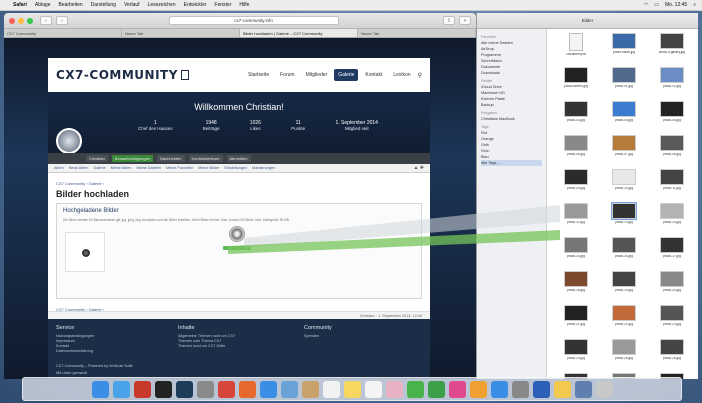 This screenshot has width=702, height=403. What do you see at coordinates (576, 320) in the screenshot?
I see `file-item: photo-21.jpg` at bounding box center [576, 320].